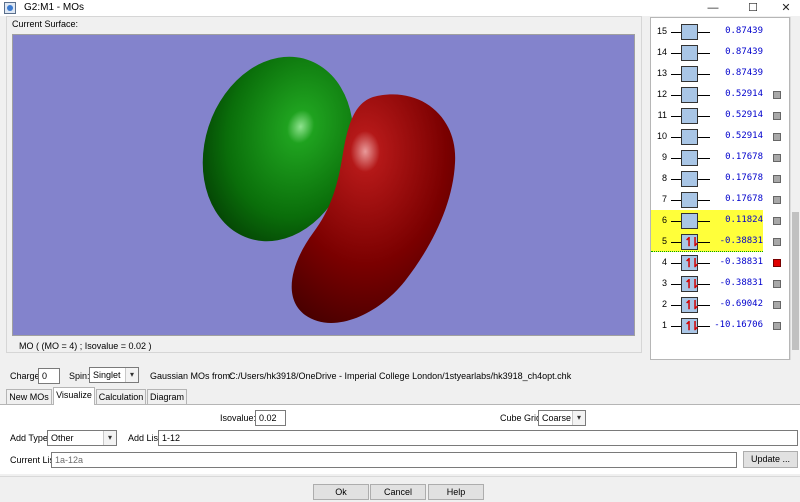  I want to click on mo-number: 11, so click(662, 115).